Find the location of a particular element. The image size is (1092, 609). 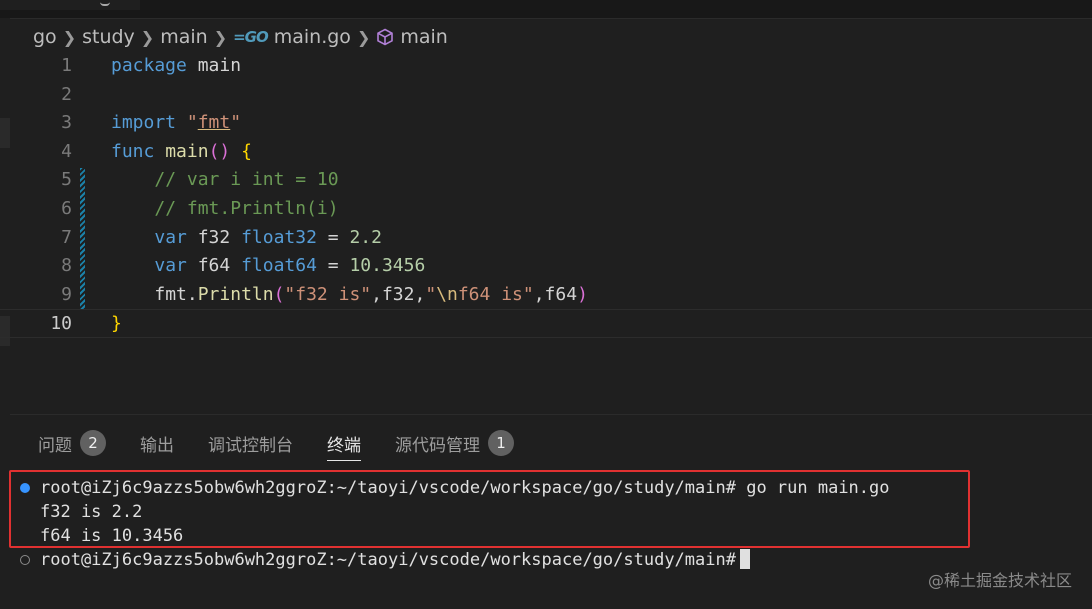

token-string: "f32 is" is located at coordinates (328, 294).